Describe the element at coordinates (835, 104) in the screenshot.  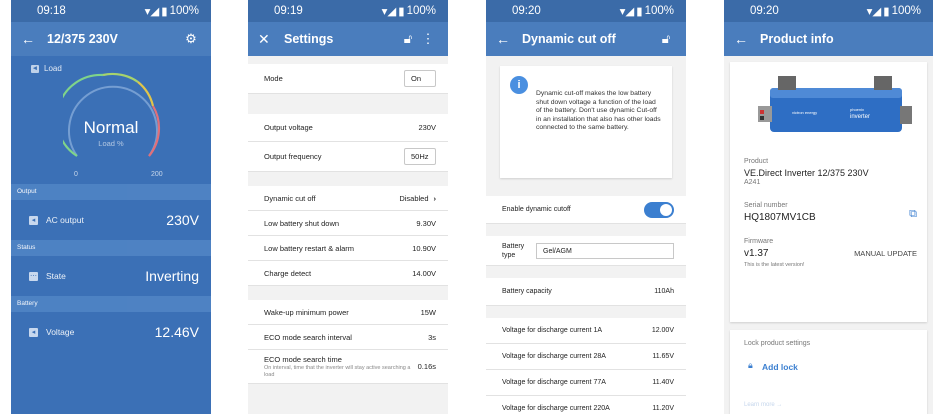
I see `inverter-image: victron energy phoenix inverter` at that location.